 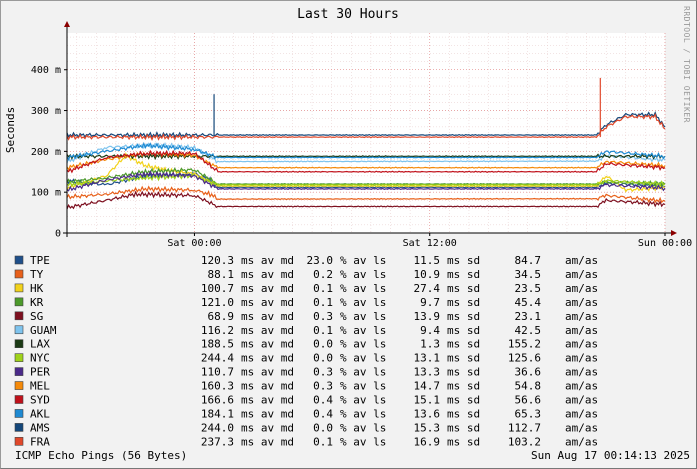 I want to click on legend-sd: 14.7, so click(x=427, y=386).